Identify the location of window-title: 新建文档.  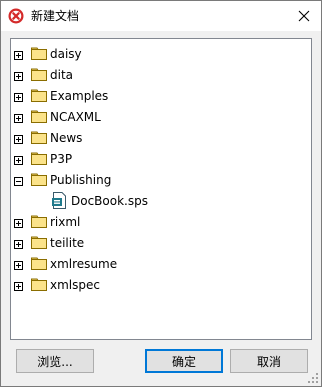
(55, 16).